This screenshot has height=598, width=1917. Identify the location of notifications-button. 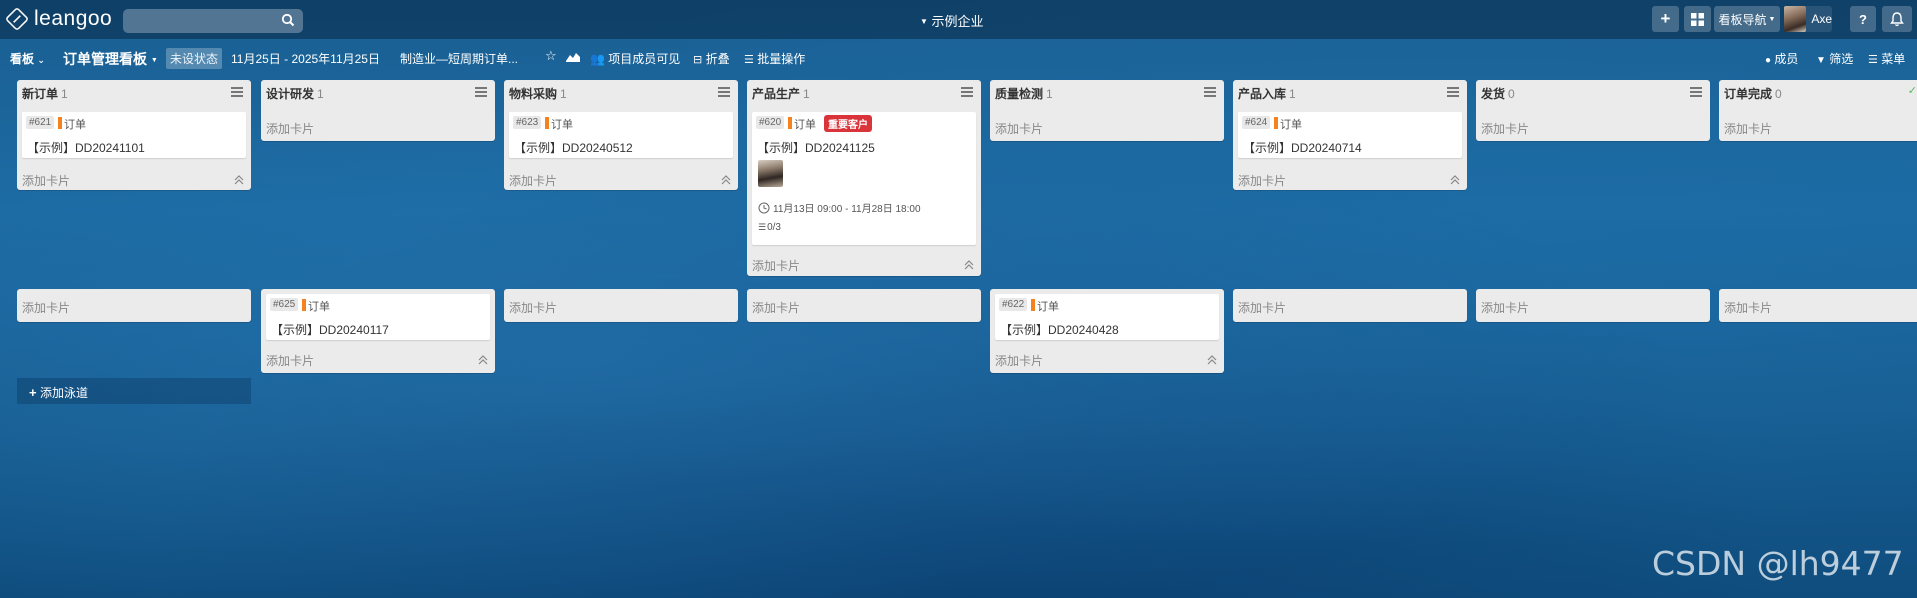
(1897, 19).